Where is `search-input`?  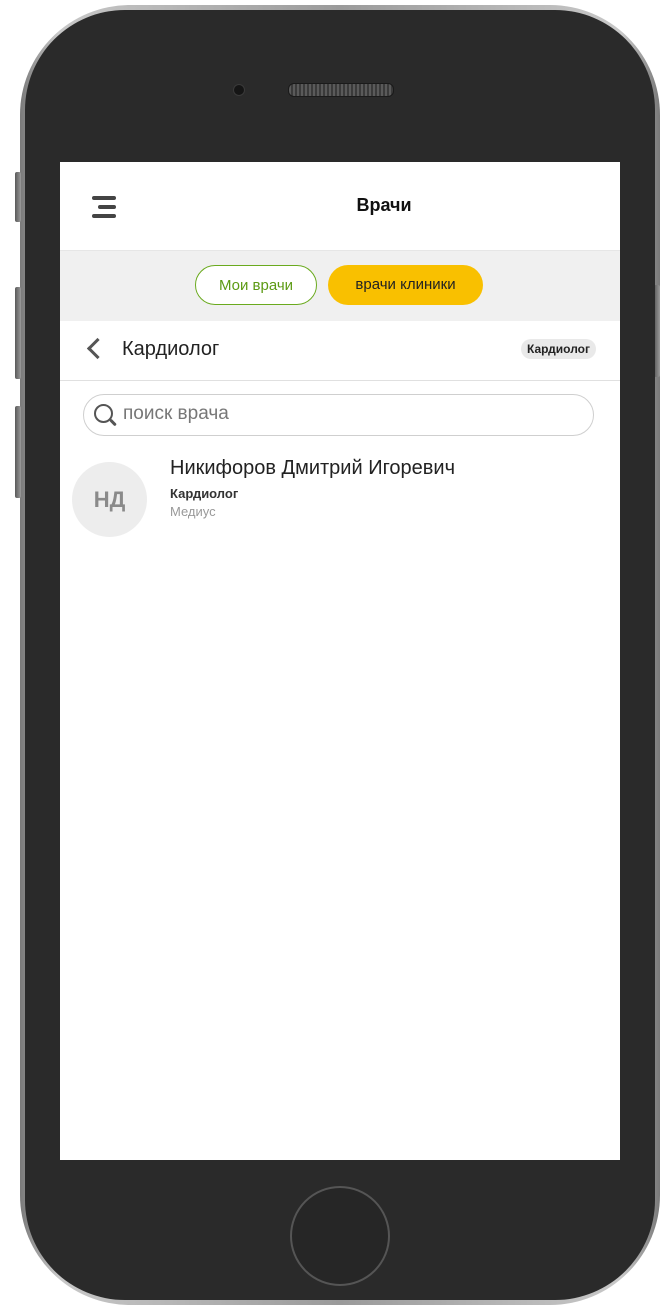 search-input is located at coordinates (343, 414).